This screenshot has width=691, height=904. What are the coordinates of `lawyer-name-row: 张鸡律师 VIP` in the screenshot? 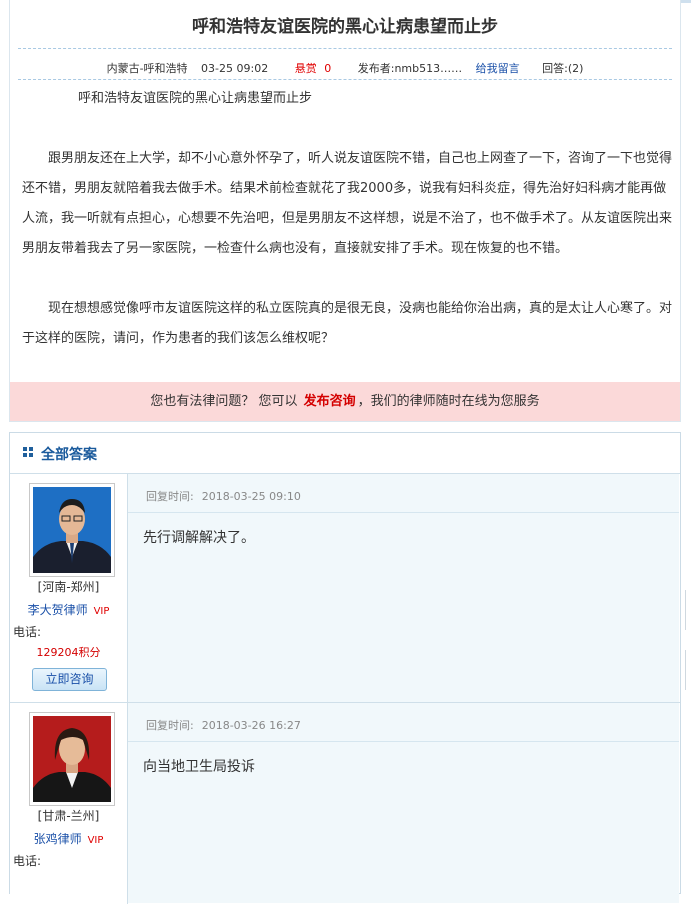 It's located at (68, 838).